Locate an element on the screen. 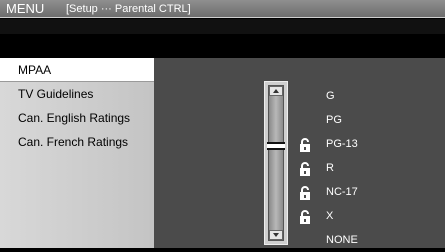  rating-label: G is located at coordinates (330, 96).